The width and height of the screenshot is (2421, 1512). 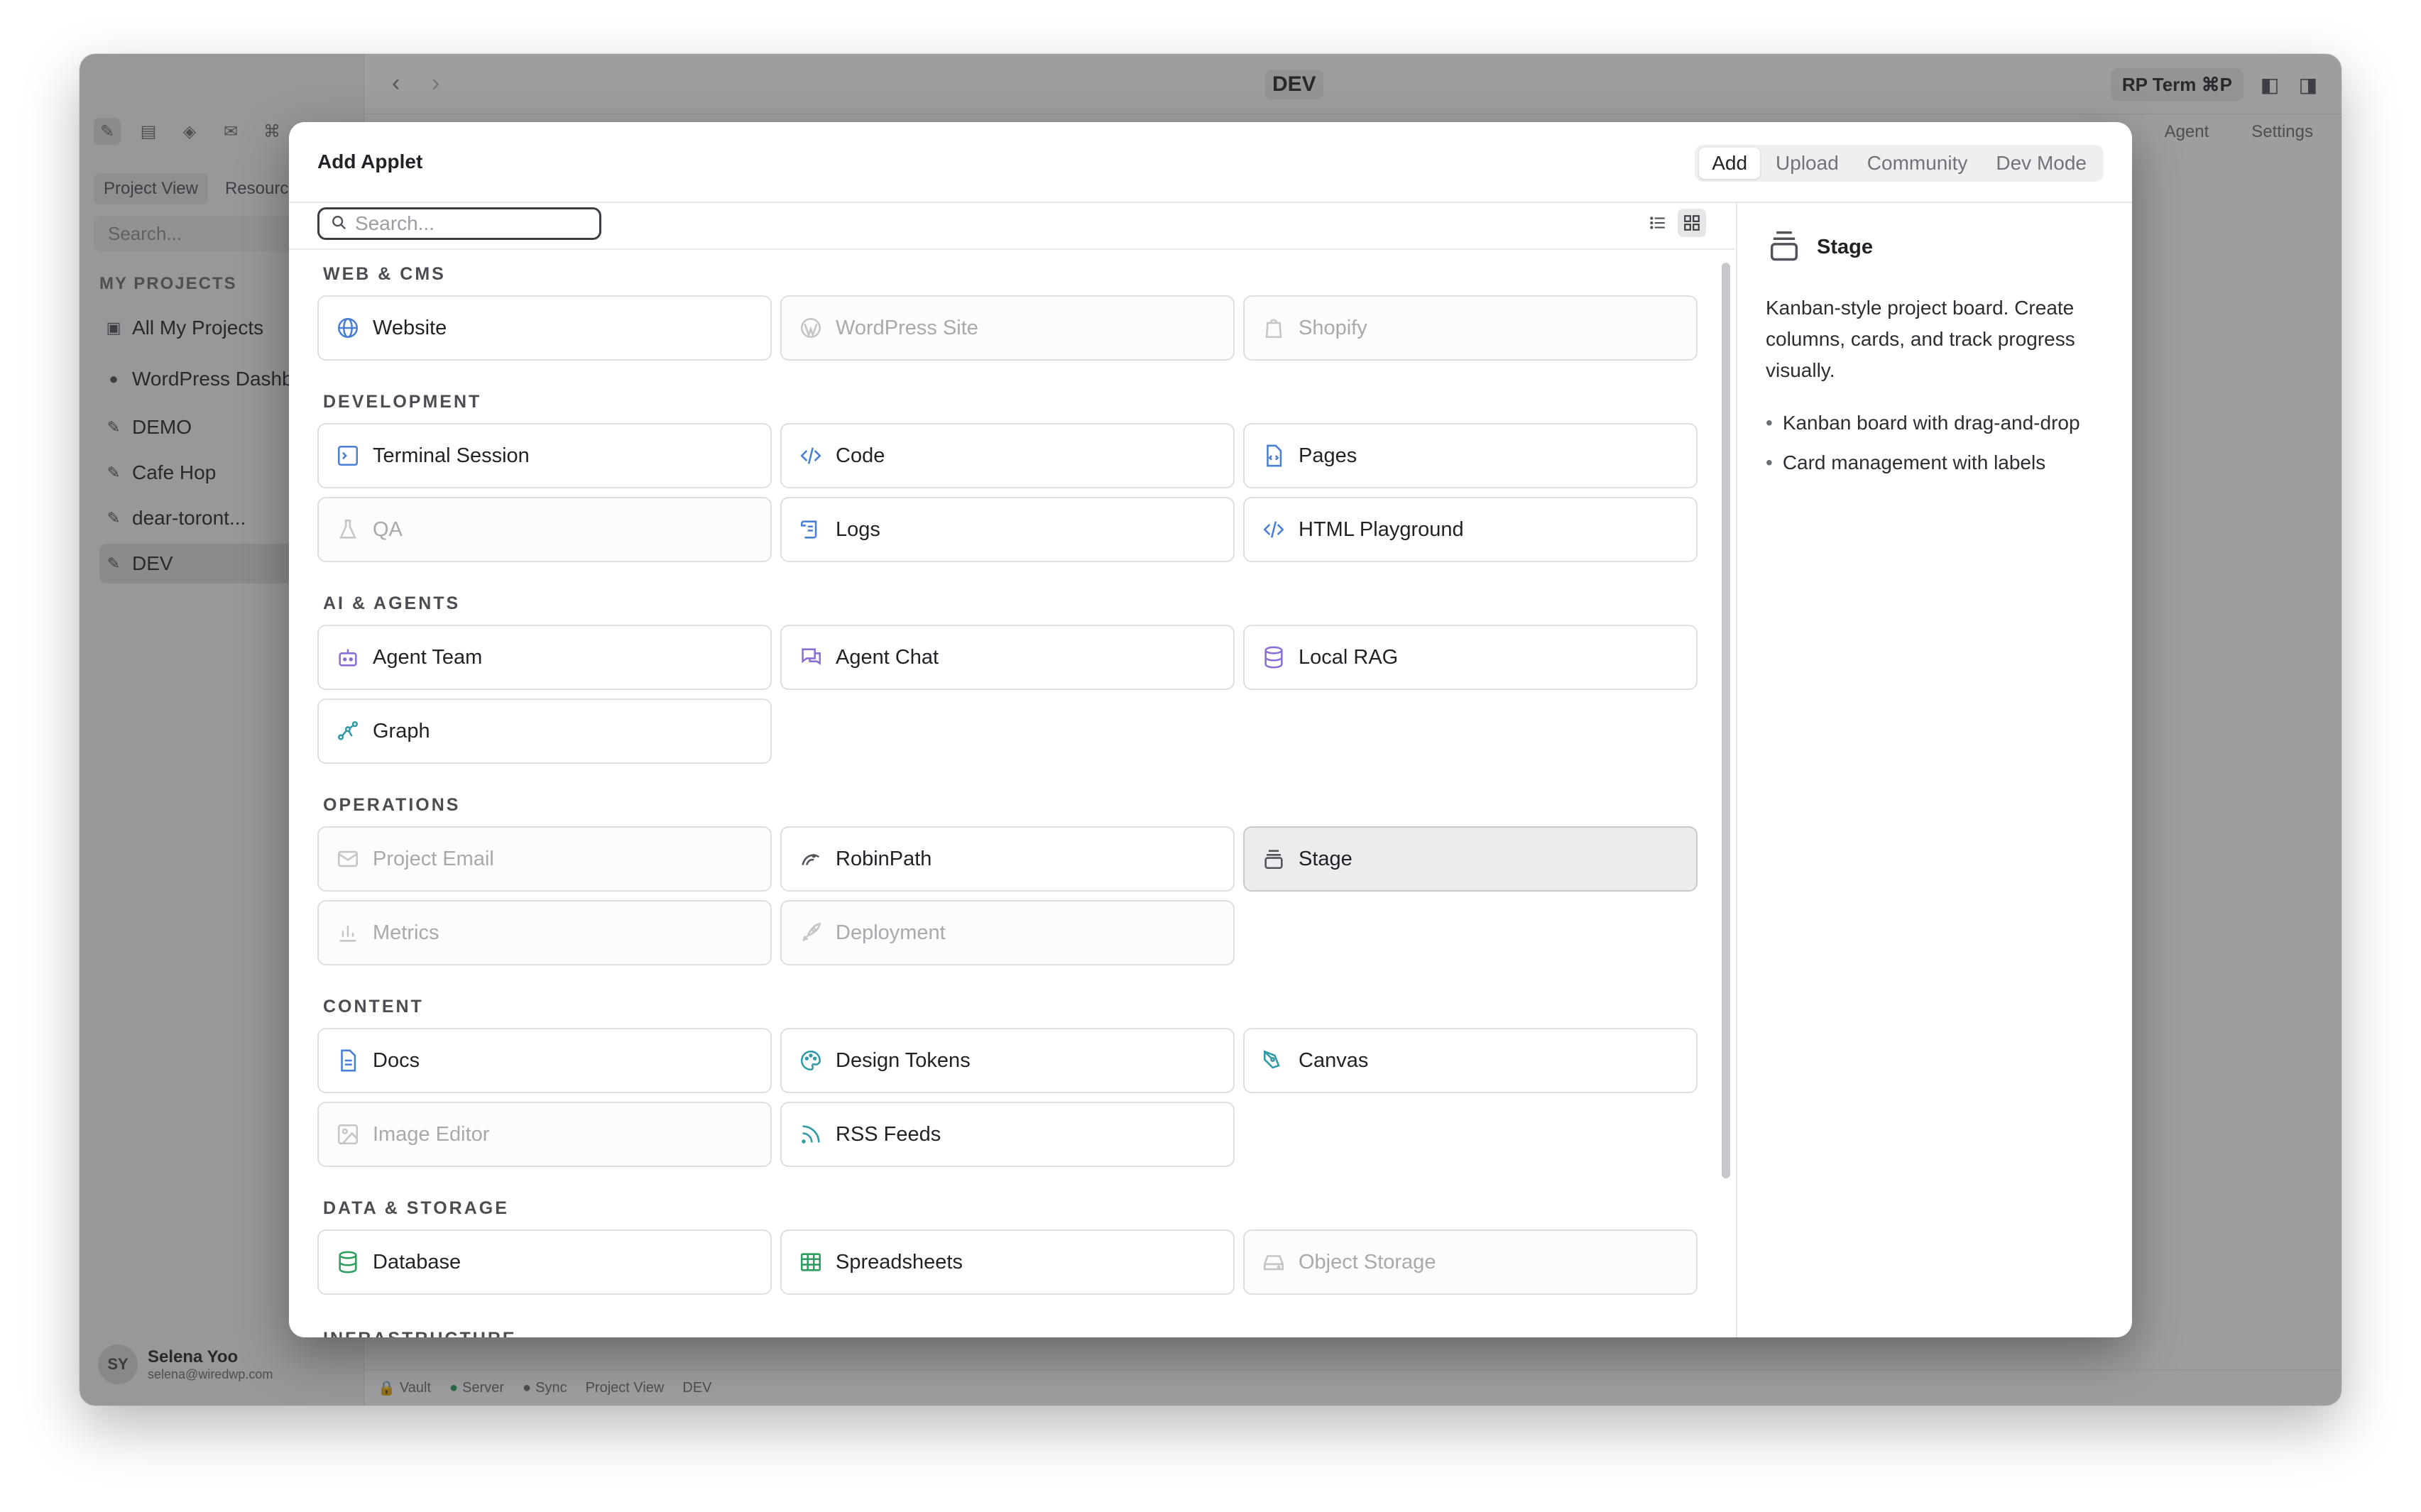 What do you see at coordinates (1007, 1135) in the screenshot?
I see `applet-card-rss-feeds: RSS Feeds` at bounding box center [1007, 1135].